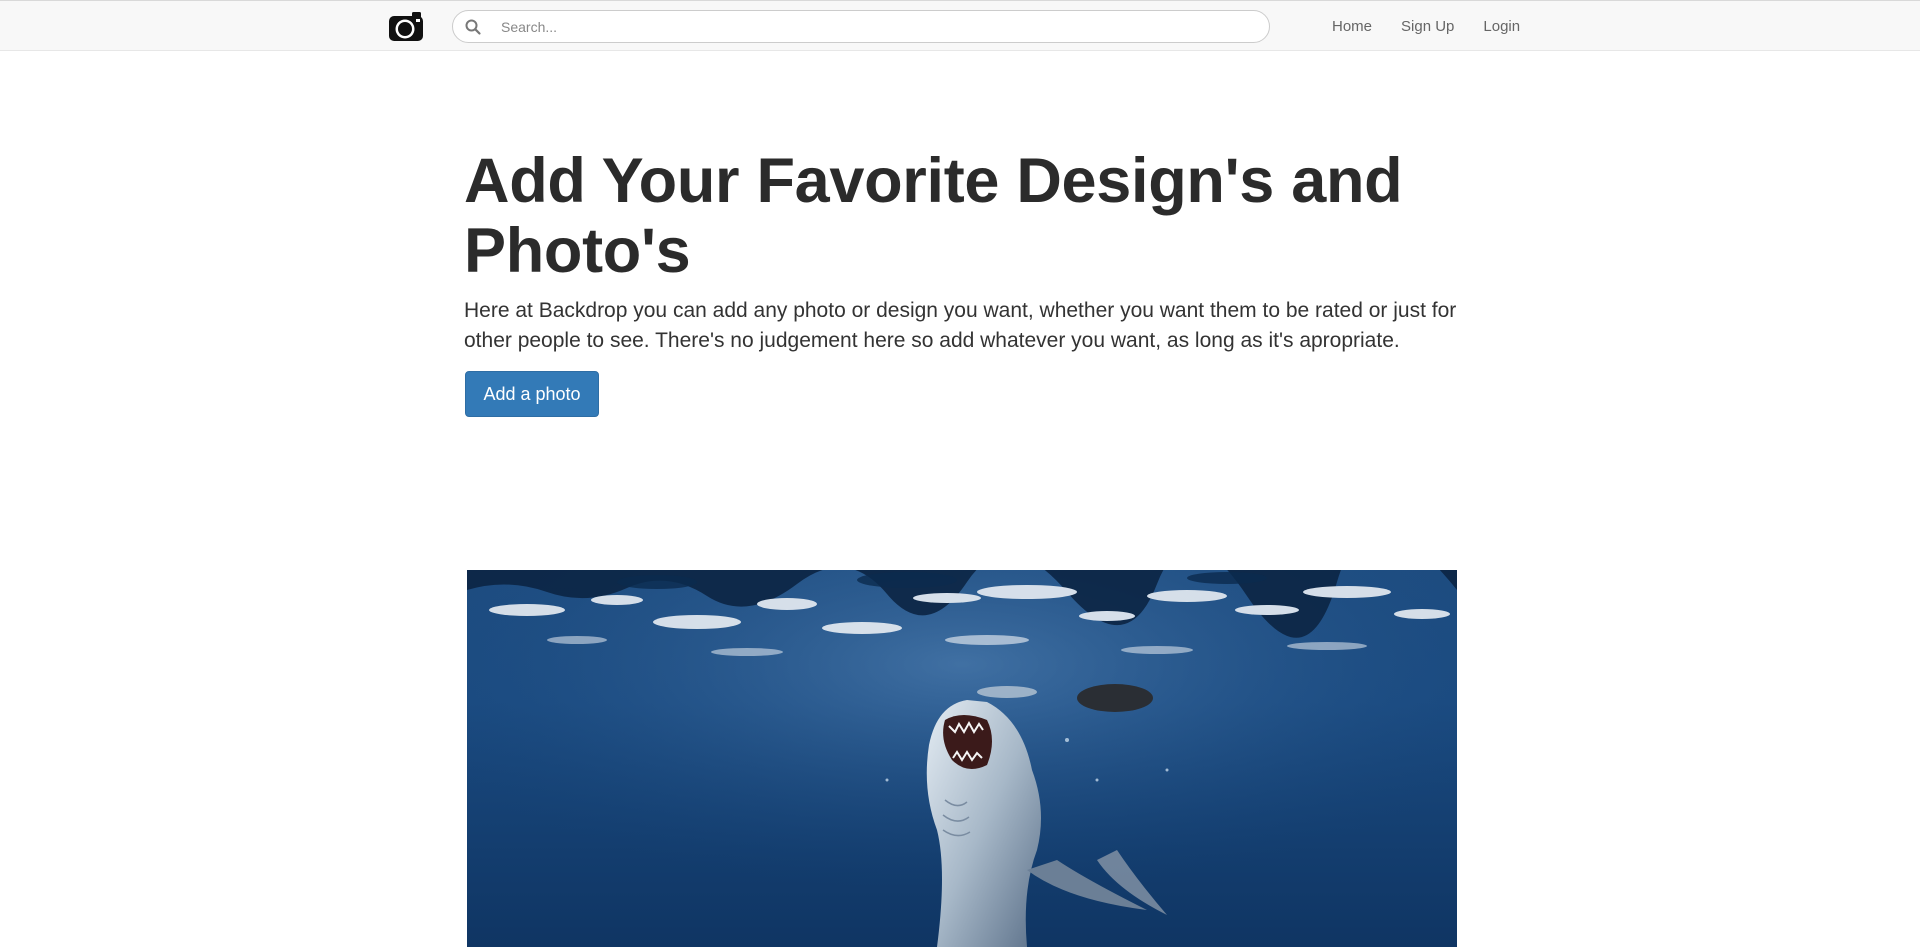 The width and height of the screenshot is (1920, 947). What do you see at coordinates (473, 27) in the screenshot?
I see `search-icon` at bounding box center [473, 27].